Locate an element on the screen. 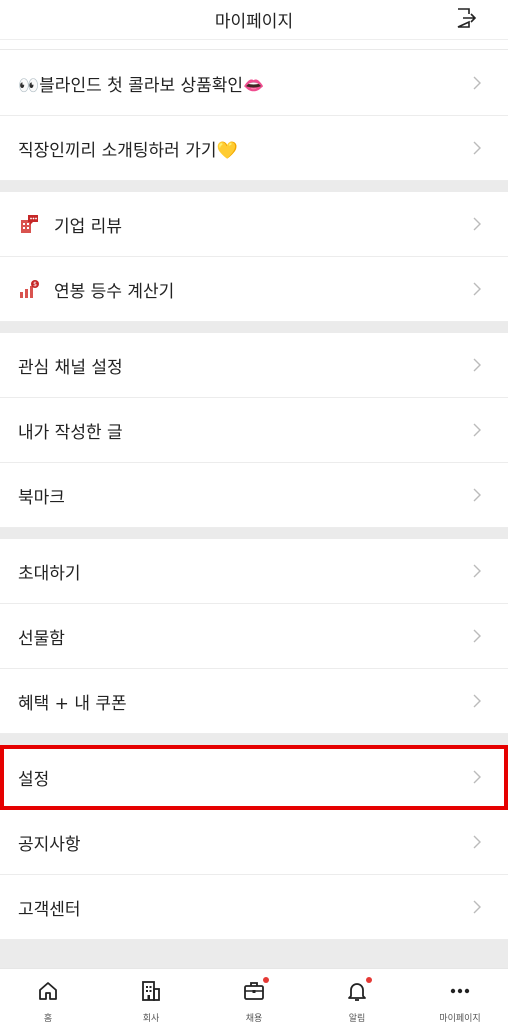  tab-label: 마이페이지 is located at coordinates (460, 1019).